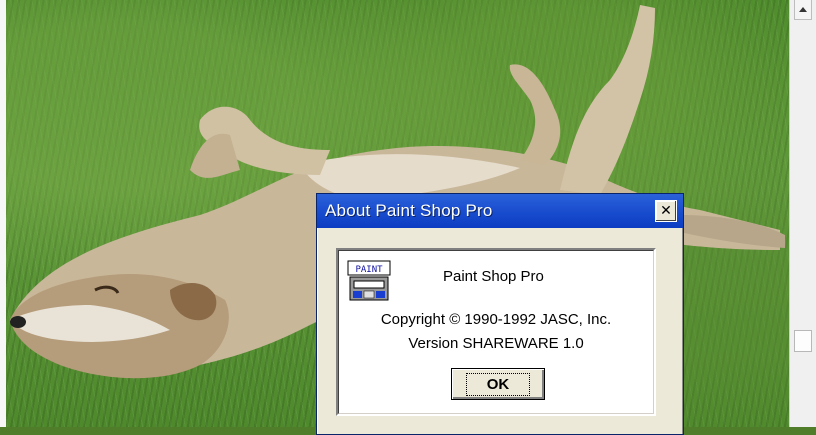  I want to click on app-name: Paint Shop Pro, so click(493, 276).